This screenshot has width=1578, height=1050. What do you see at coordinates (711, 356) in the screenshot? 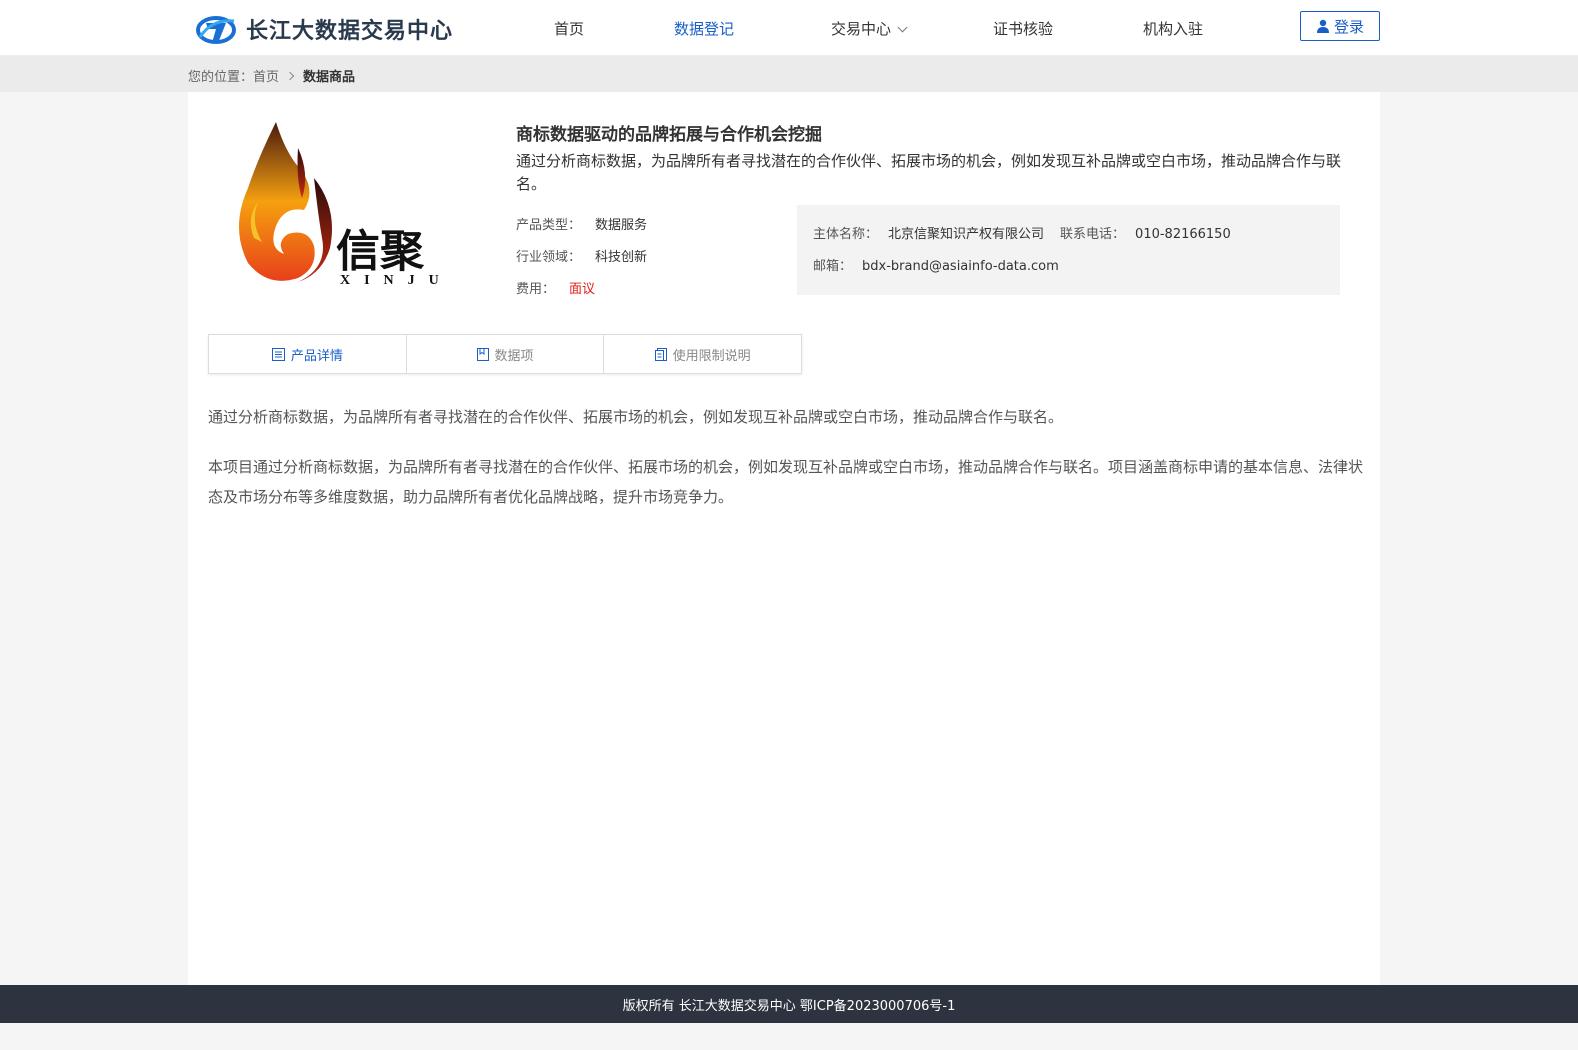
I see `tab-usage-restrictions-label: 使用限制说明` at bounding box center [711, 356].